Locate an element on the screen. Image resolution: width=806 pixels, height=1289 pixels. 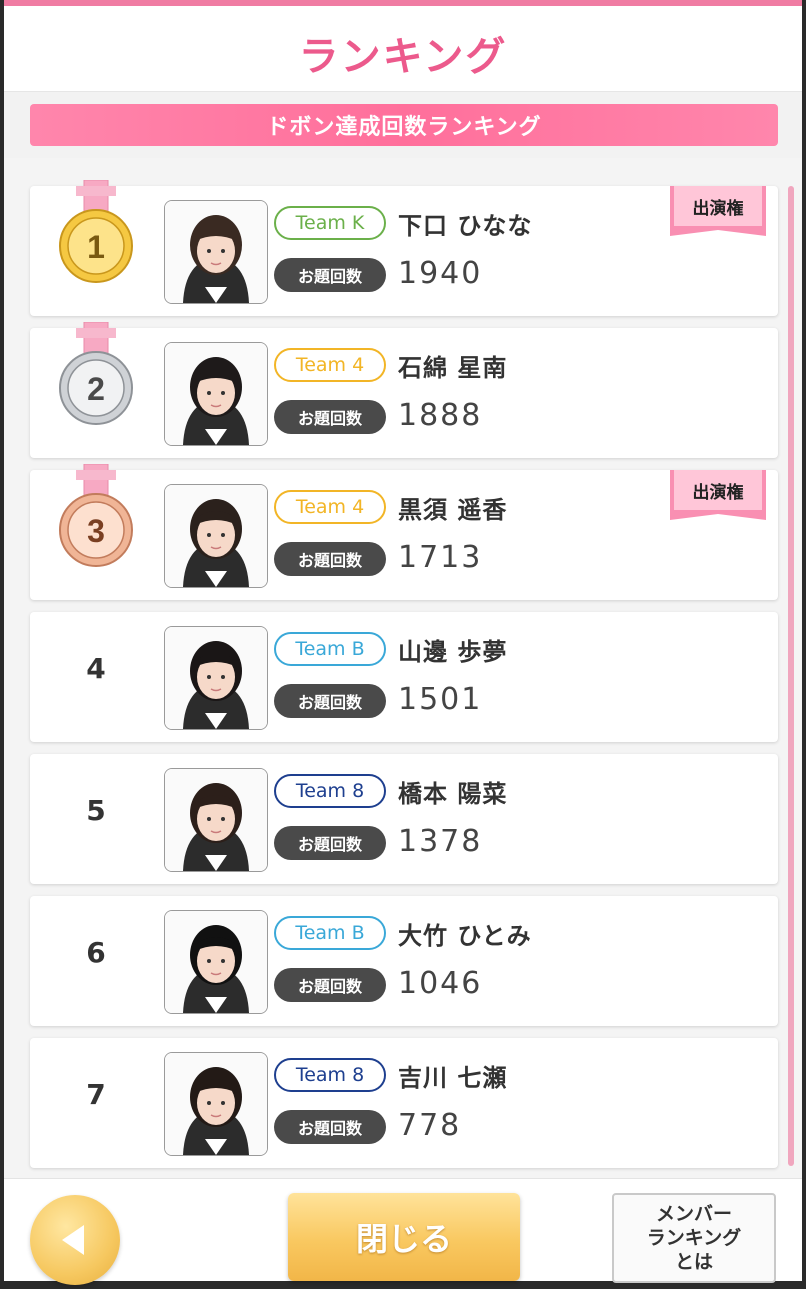
ranking-row: 7 Team 8 吉川 七瀬 お題回数 778 is located at coordinates (404, 1103).